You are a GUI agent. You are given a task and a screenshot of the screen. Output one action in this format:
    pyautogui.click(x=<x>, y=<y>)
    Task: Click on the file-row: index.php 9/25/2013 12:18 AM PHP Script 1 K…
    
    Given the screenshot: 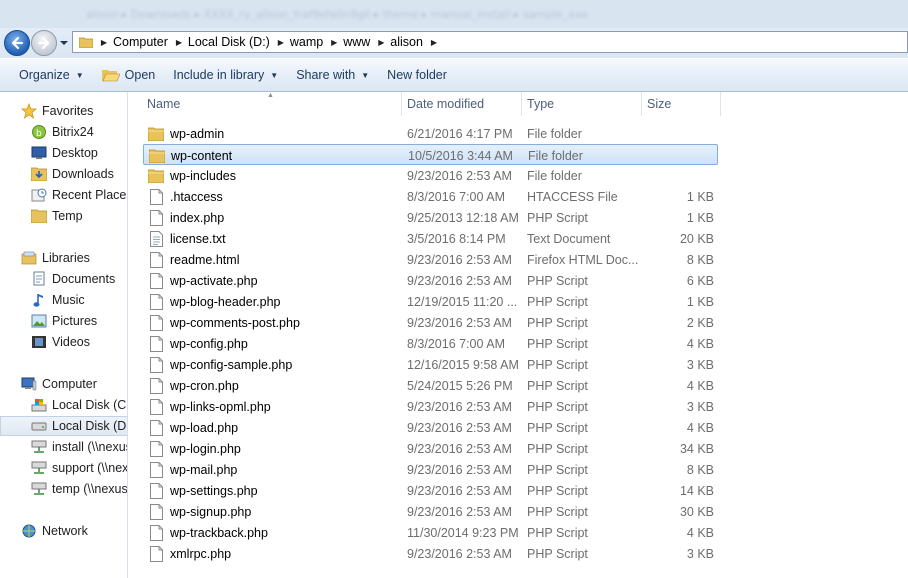 What is the action you would take?
    pyautogui.click(x=430, y=217)
    